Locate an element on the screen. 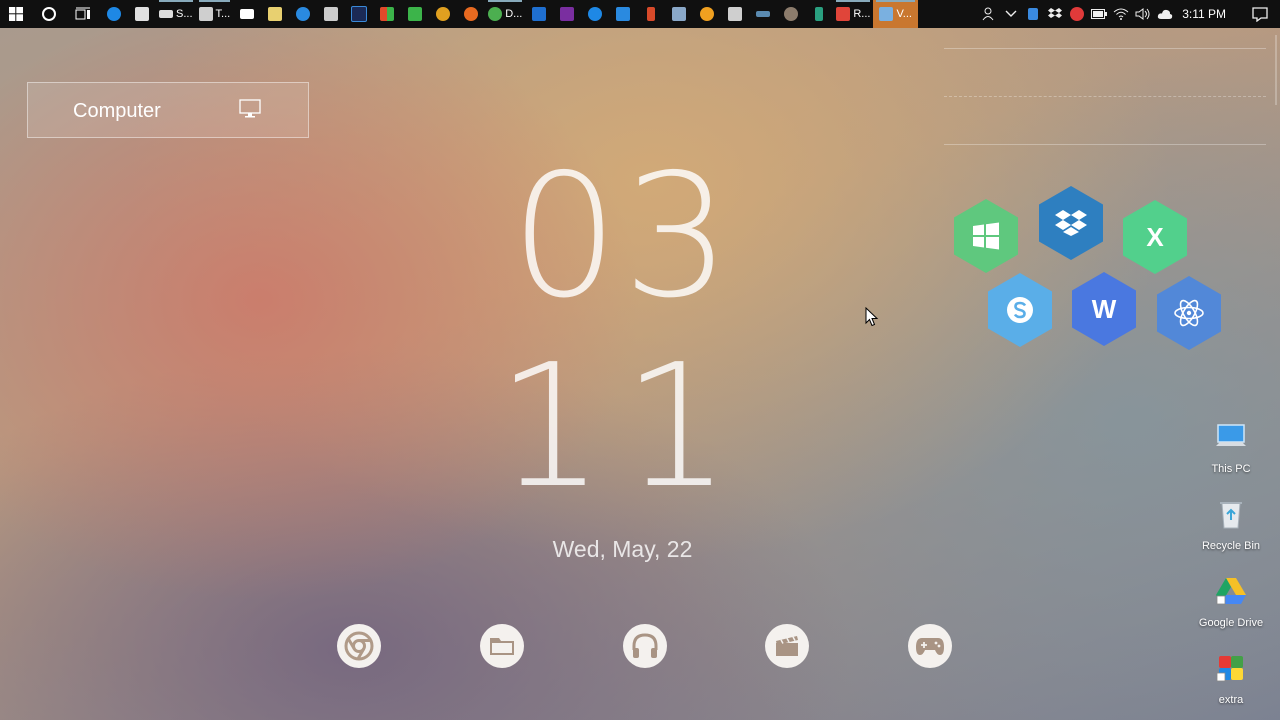  computer-widget: Computer is located at coordinates (168, 110).